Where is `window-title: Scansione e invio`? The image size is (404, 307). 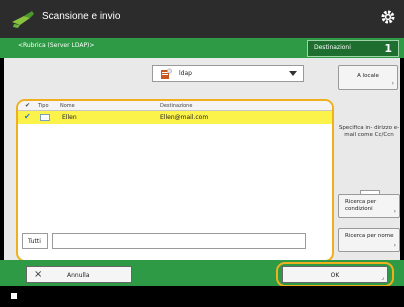
window-title: Scansione e invio is located at coordinates (81, 16).